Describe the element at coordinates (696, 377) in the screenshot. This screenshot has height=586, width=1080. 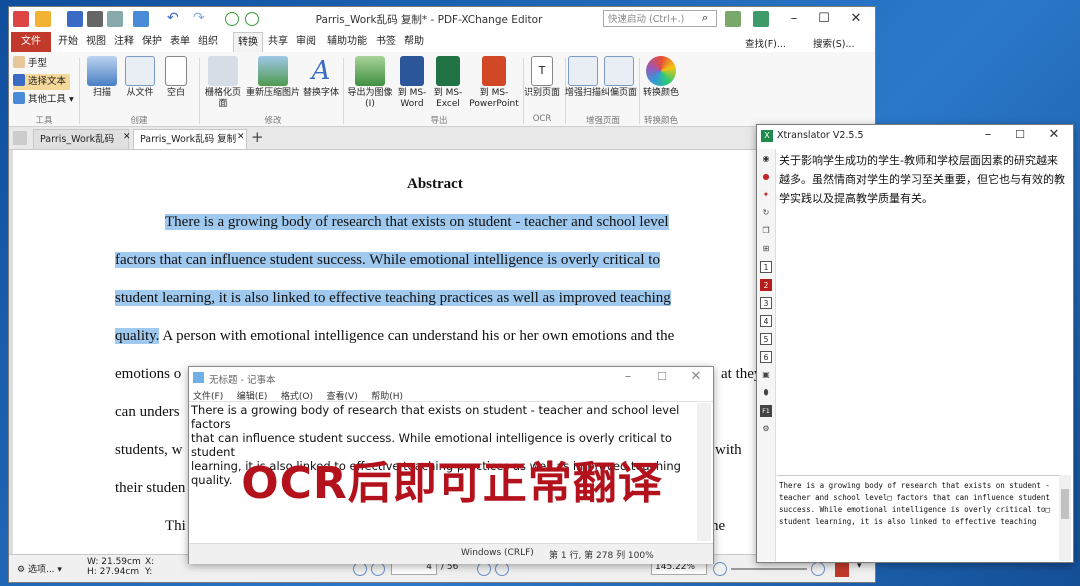
I see `notepad-close-button: ✕` at that location.